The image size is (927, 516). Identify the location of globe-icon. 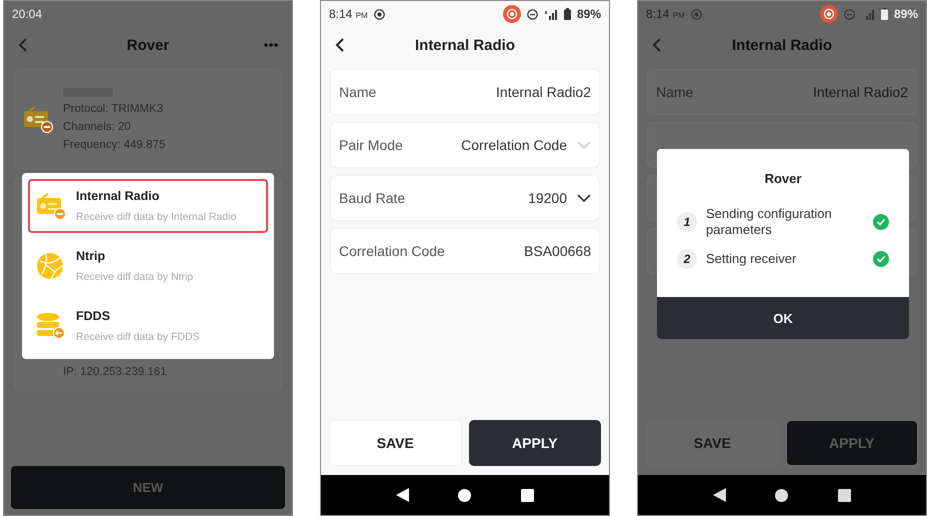
(51, 266).